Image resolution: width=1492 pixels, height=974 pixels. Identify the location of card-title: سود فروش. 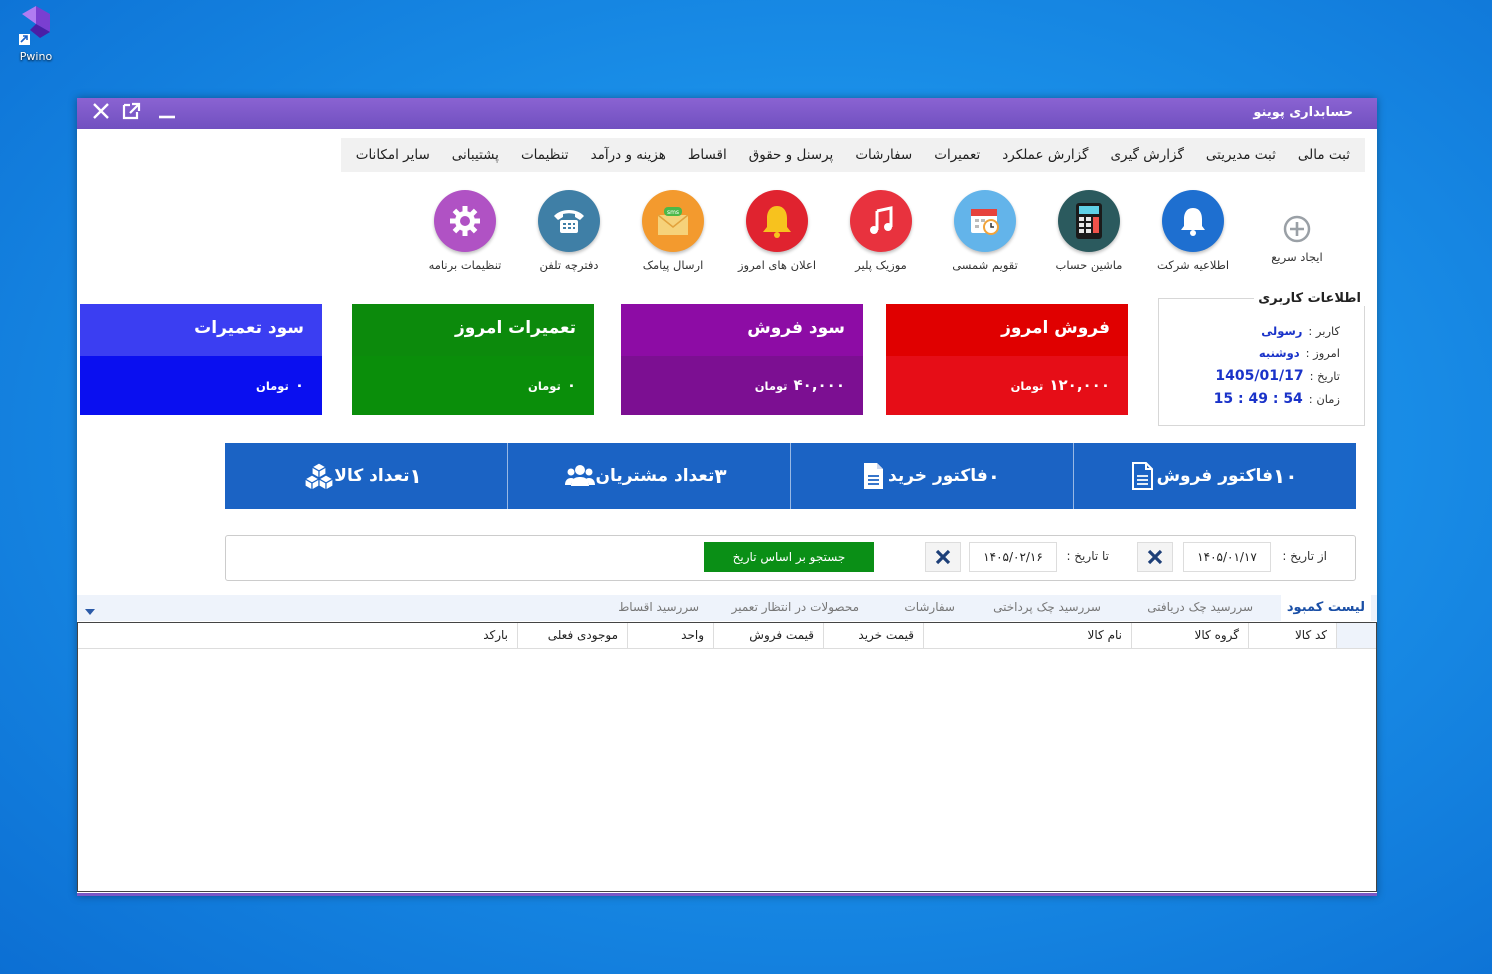
(796, 328).